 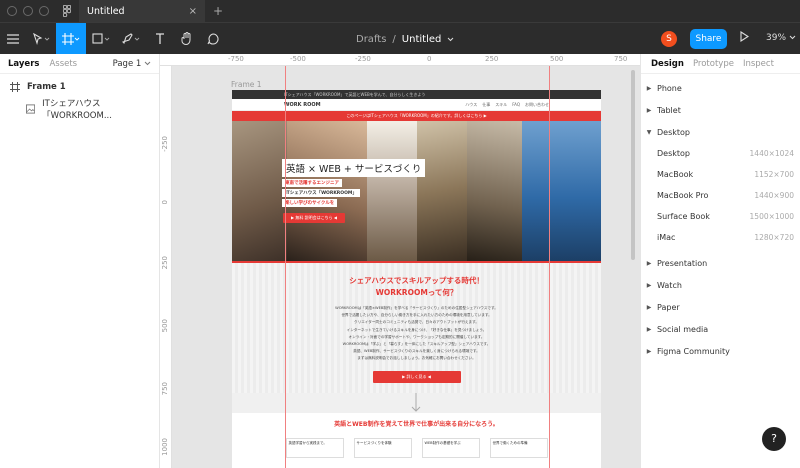 What do you see at coordinates (142, 11) in the screenshot?
I see `file-tab: Untitled ×` at bounding box center [142, 11].